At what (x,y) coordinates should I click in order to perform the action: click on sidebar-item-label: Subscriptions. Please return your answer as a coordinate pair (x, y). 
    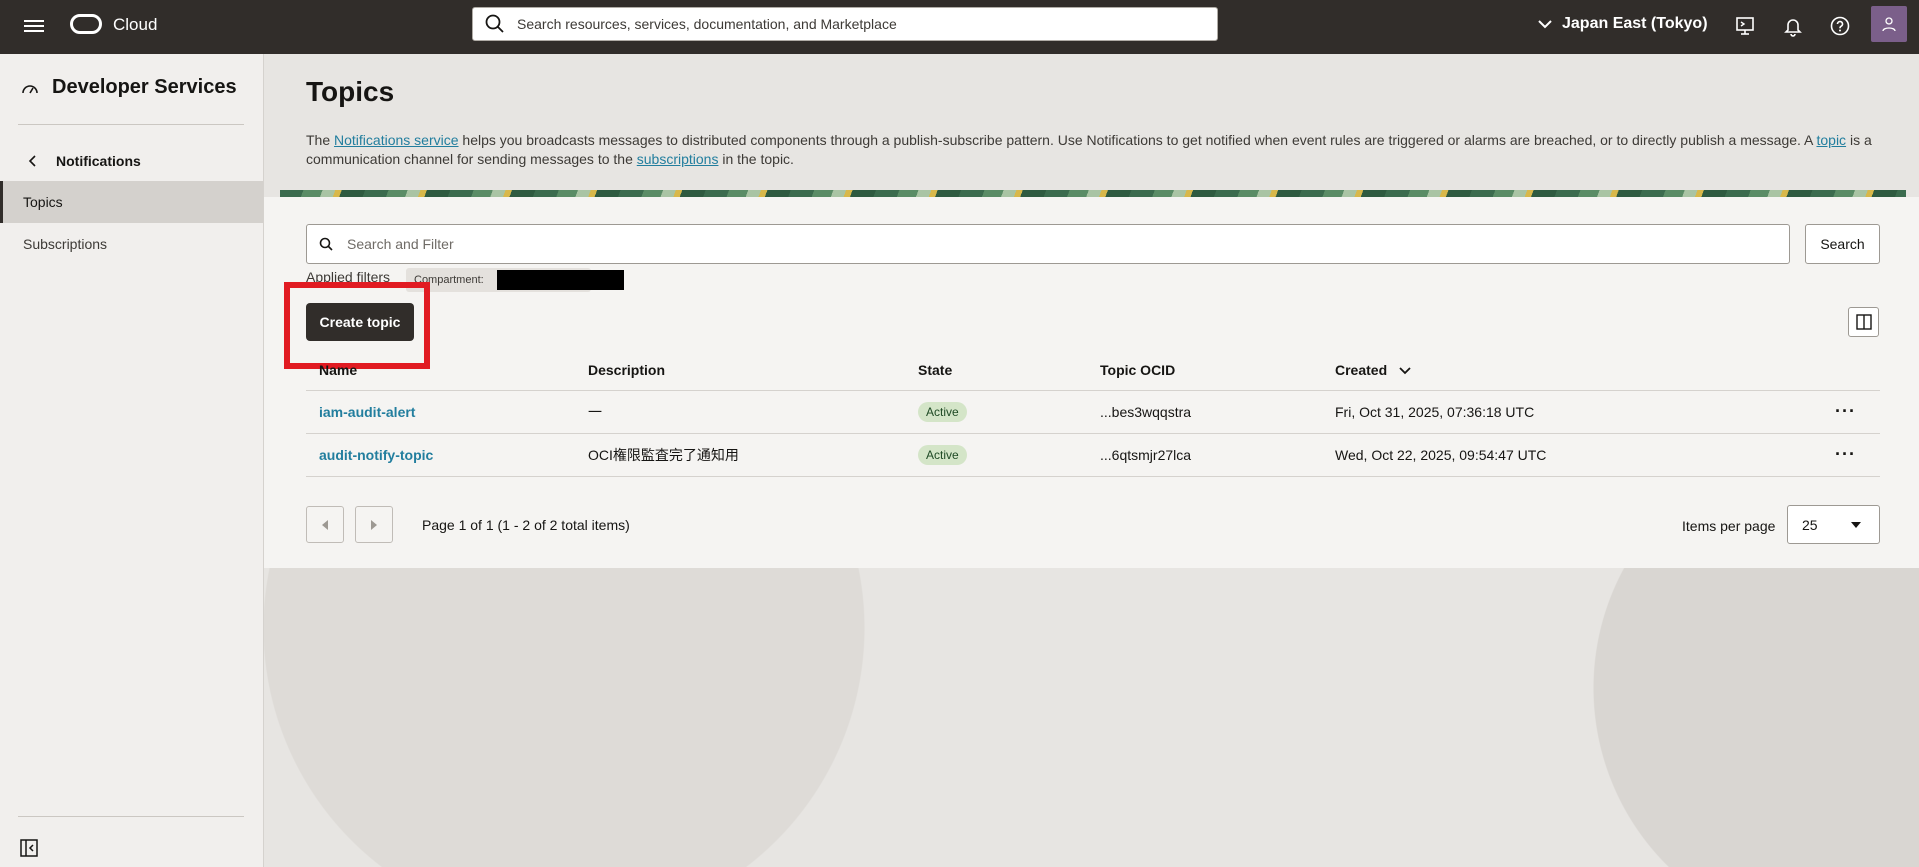
    Looking at the image, I should click on (65, 244).